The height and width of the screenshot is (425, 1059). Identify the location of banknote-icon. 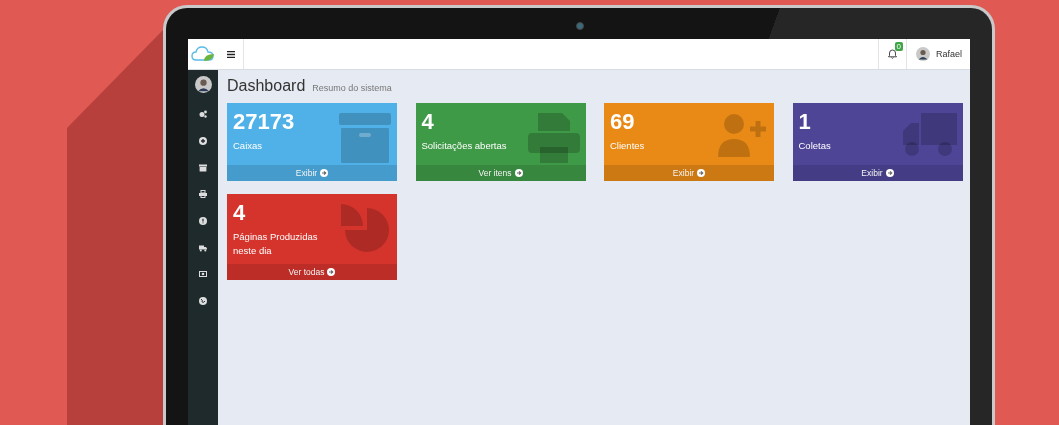
(203, 274).